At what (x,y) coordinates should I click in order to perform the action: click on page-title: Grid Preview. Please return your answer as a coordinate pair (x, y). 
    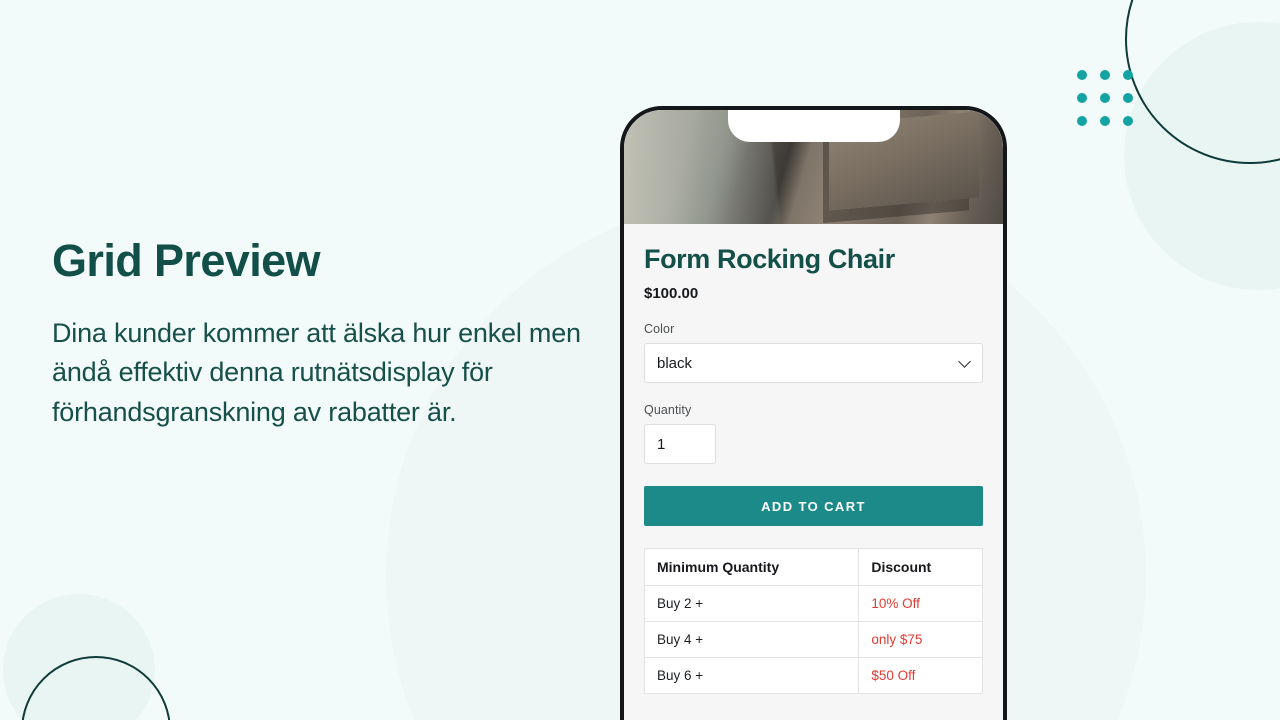
    Looking at the image, I should click on (186, 260).